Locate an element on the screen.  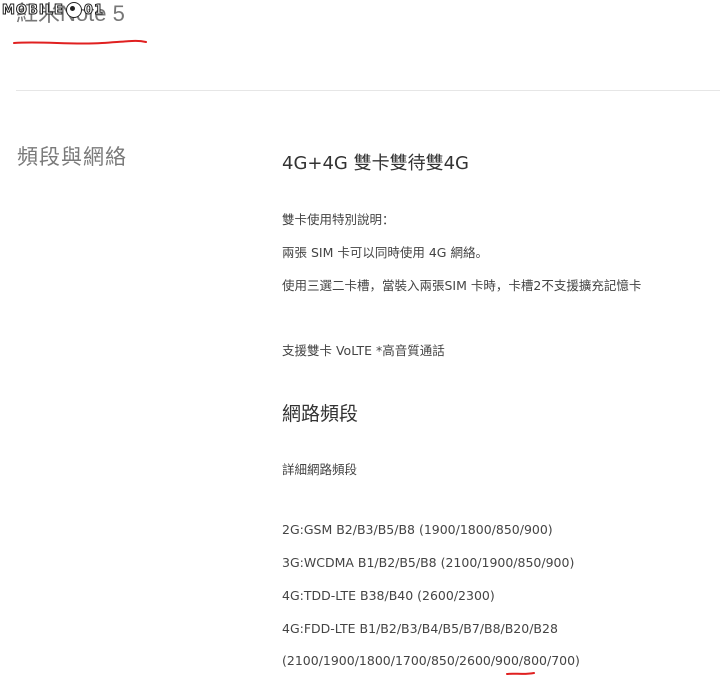
dual-sim-title: 4G+4G 雙卡雙待雙4G is located at coordinates (376, 163).